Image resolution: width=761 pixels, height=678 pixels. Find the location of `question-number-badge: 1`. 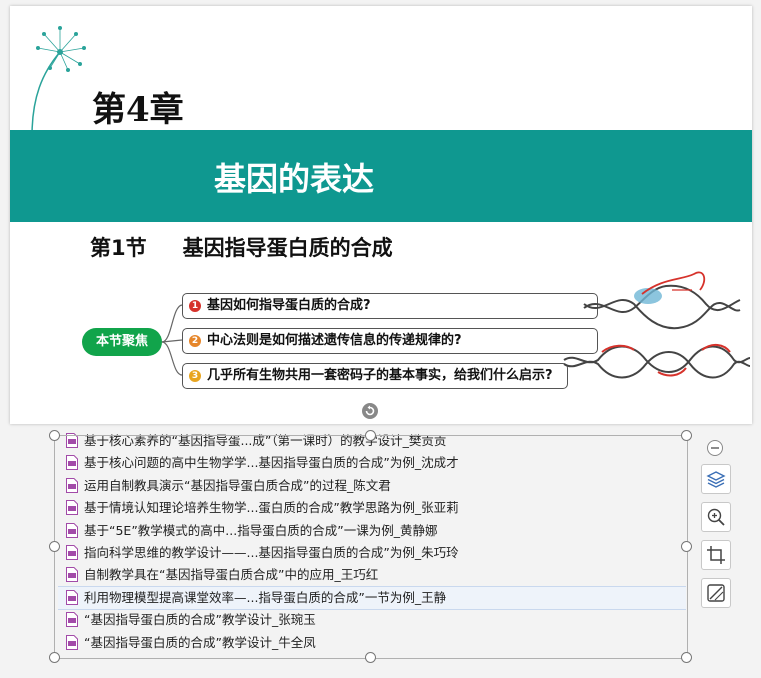

question-number-badge: 1 is located at coordinates (195, 306).